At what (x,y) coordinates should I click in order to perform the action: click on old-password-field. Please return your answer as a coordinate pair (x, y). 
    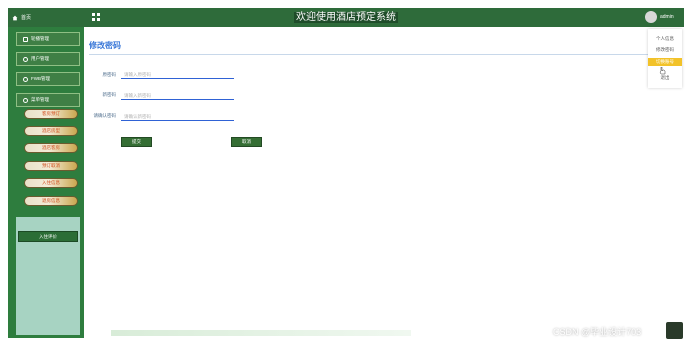
    Looking at the image, I should click on (177, 74).